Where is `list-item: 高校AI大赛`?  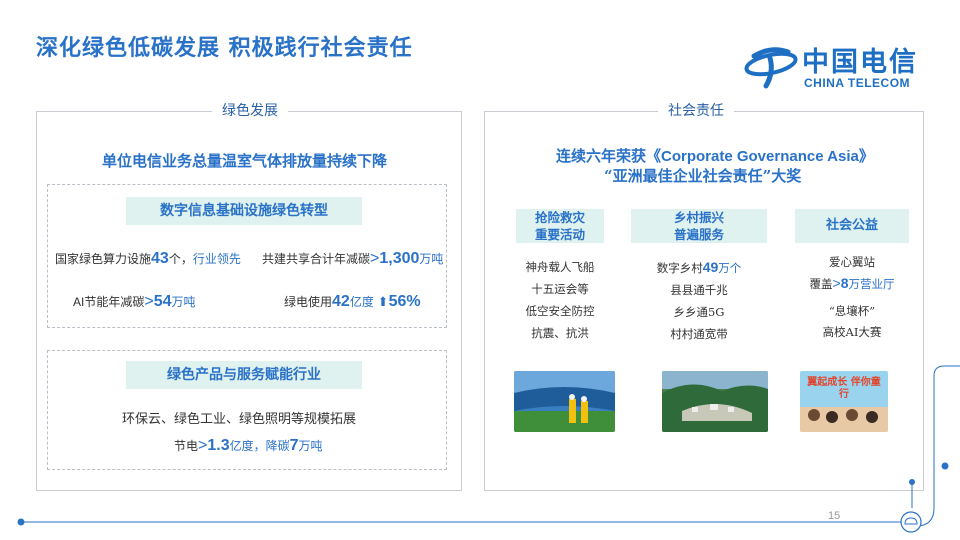
list-item: 高校AI大赛 is located at coordinates (852, 332).